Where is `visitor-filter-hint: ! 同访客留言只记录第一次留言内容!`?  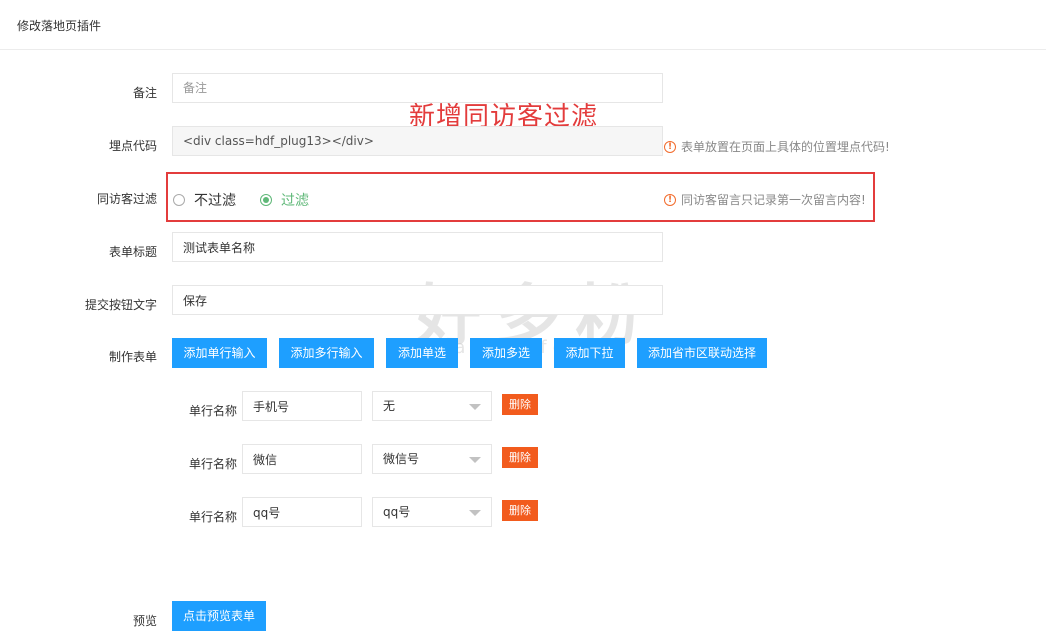
visitor-filter-hint: ! 同访客留言只记录第一次留言内容! is located at coordinates (765, 199).